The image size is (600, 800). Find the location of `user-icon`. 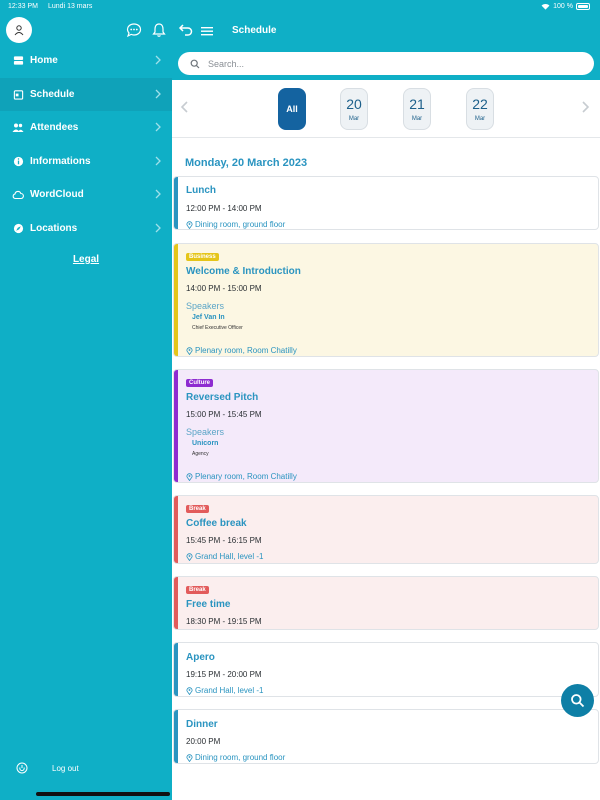

user-icon is located at coordinates (19, 30).